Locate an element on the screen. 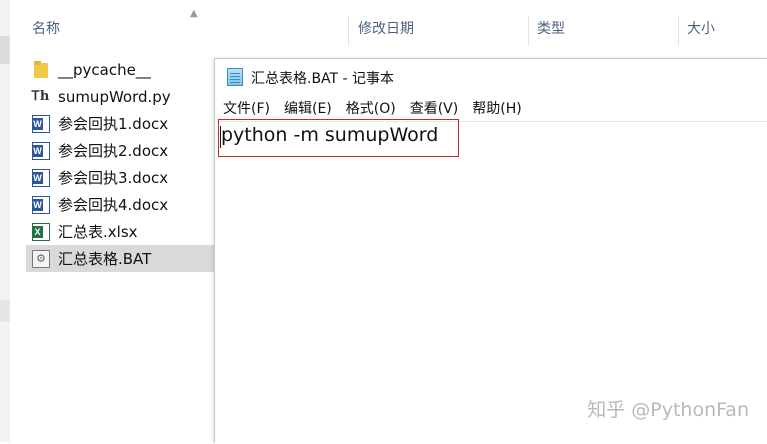 Image resolution: width=767 pixels, height=444 pixels. list-item: W 参会回执4.docx is located at coordinates (121, 204).